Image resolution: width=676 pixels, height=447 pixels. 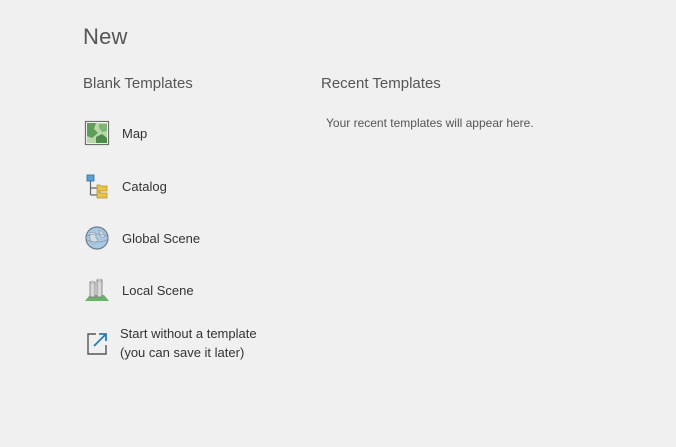 I want to click on blank-templates-heading: Blank Templates, so click(x=138, y=83).